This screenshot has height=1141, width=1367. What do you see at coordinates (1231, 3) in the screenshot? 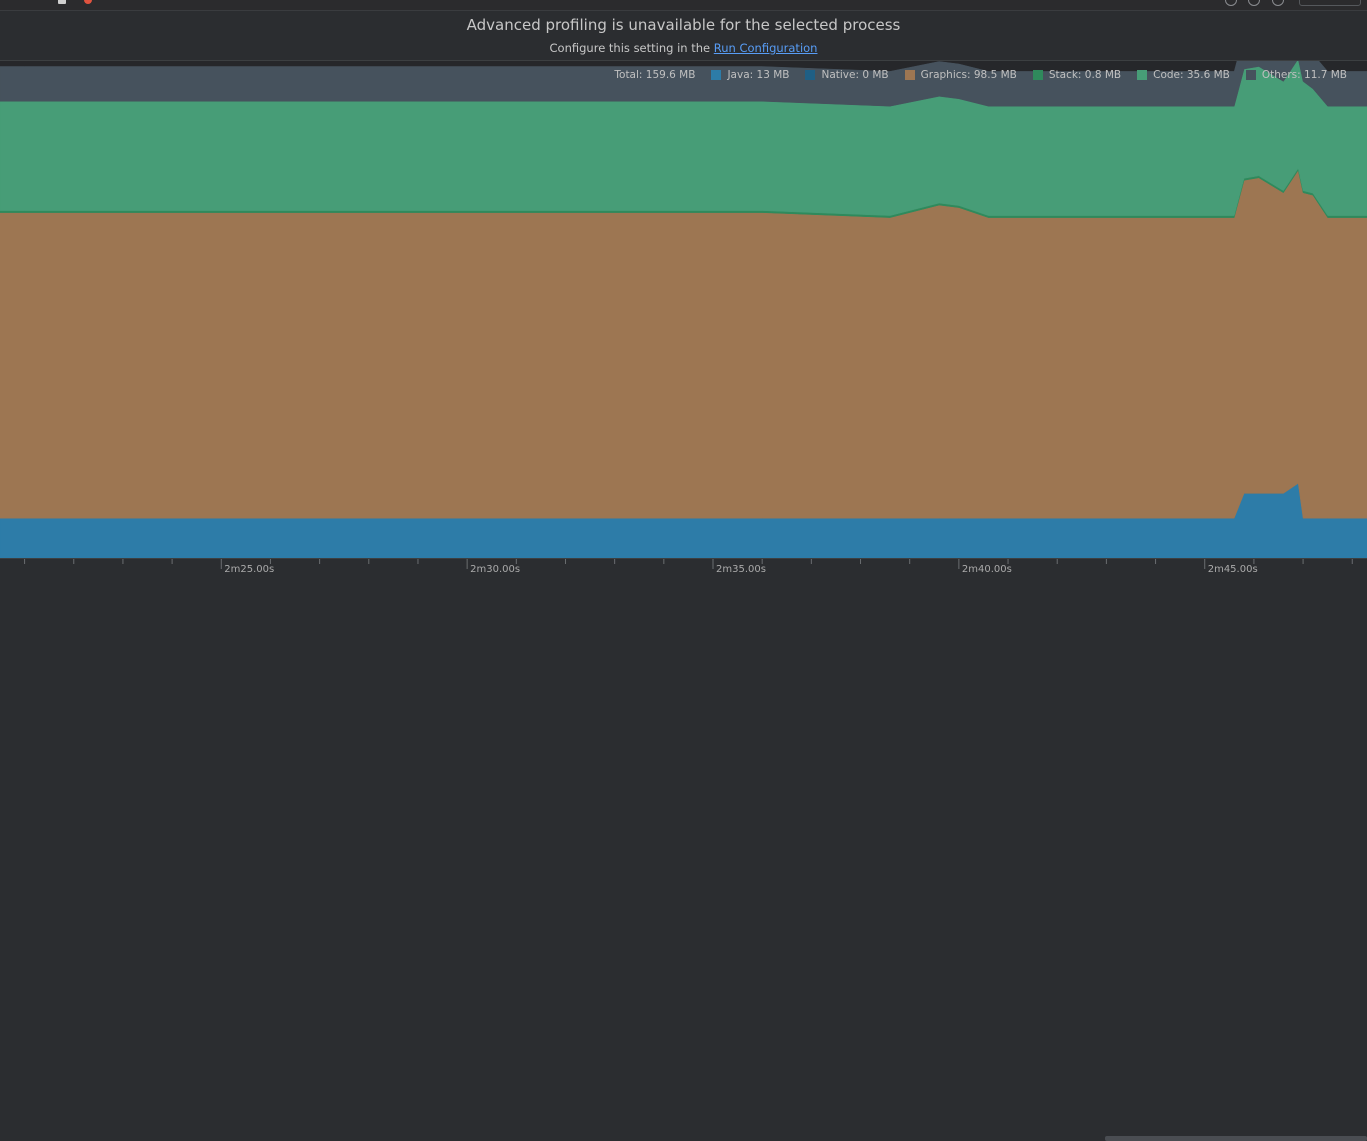
I see `zoom-in-icon` at bounding box center [1231, 3].